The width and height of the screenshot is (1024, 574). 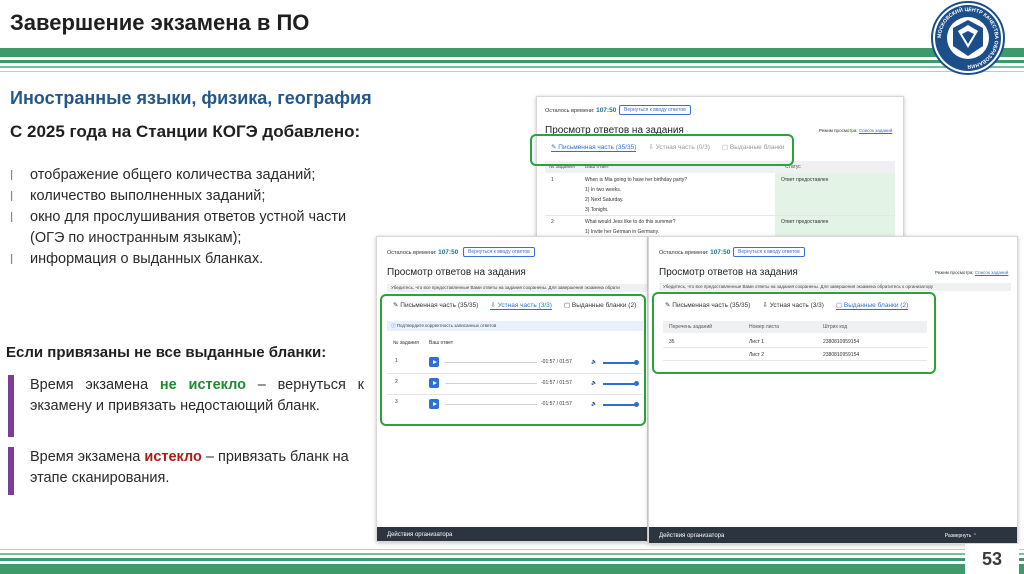 I want to click on section-heading: Если привязаны не все выданные бланки:, so click(x=166, y=352).